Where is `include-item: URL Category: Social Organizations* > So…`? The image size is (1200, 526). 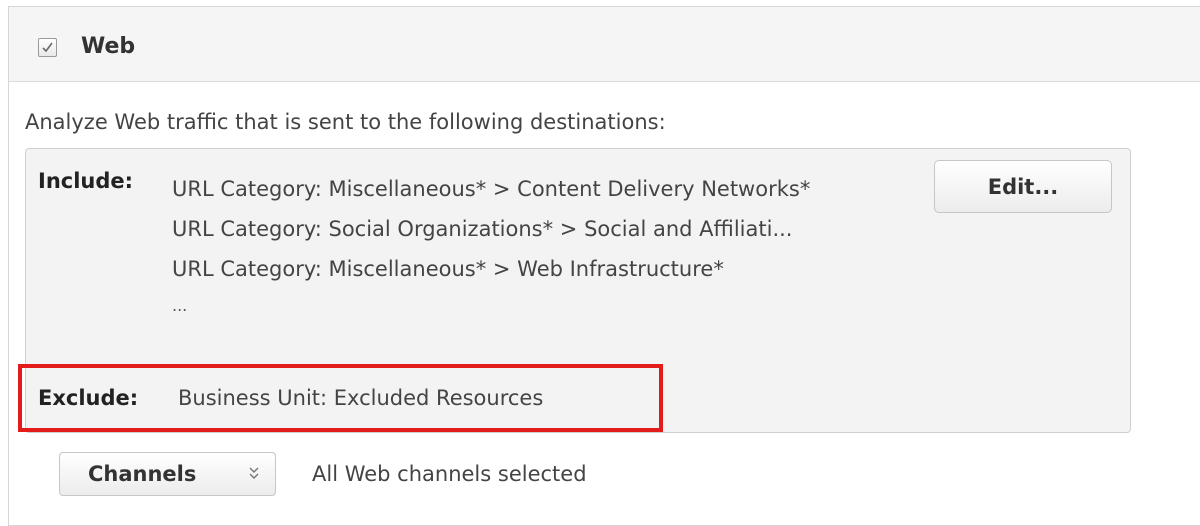
include-item: URL Category: Social Organizations* > So… is located at coordinates (482, 229).